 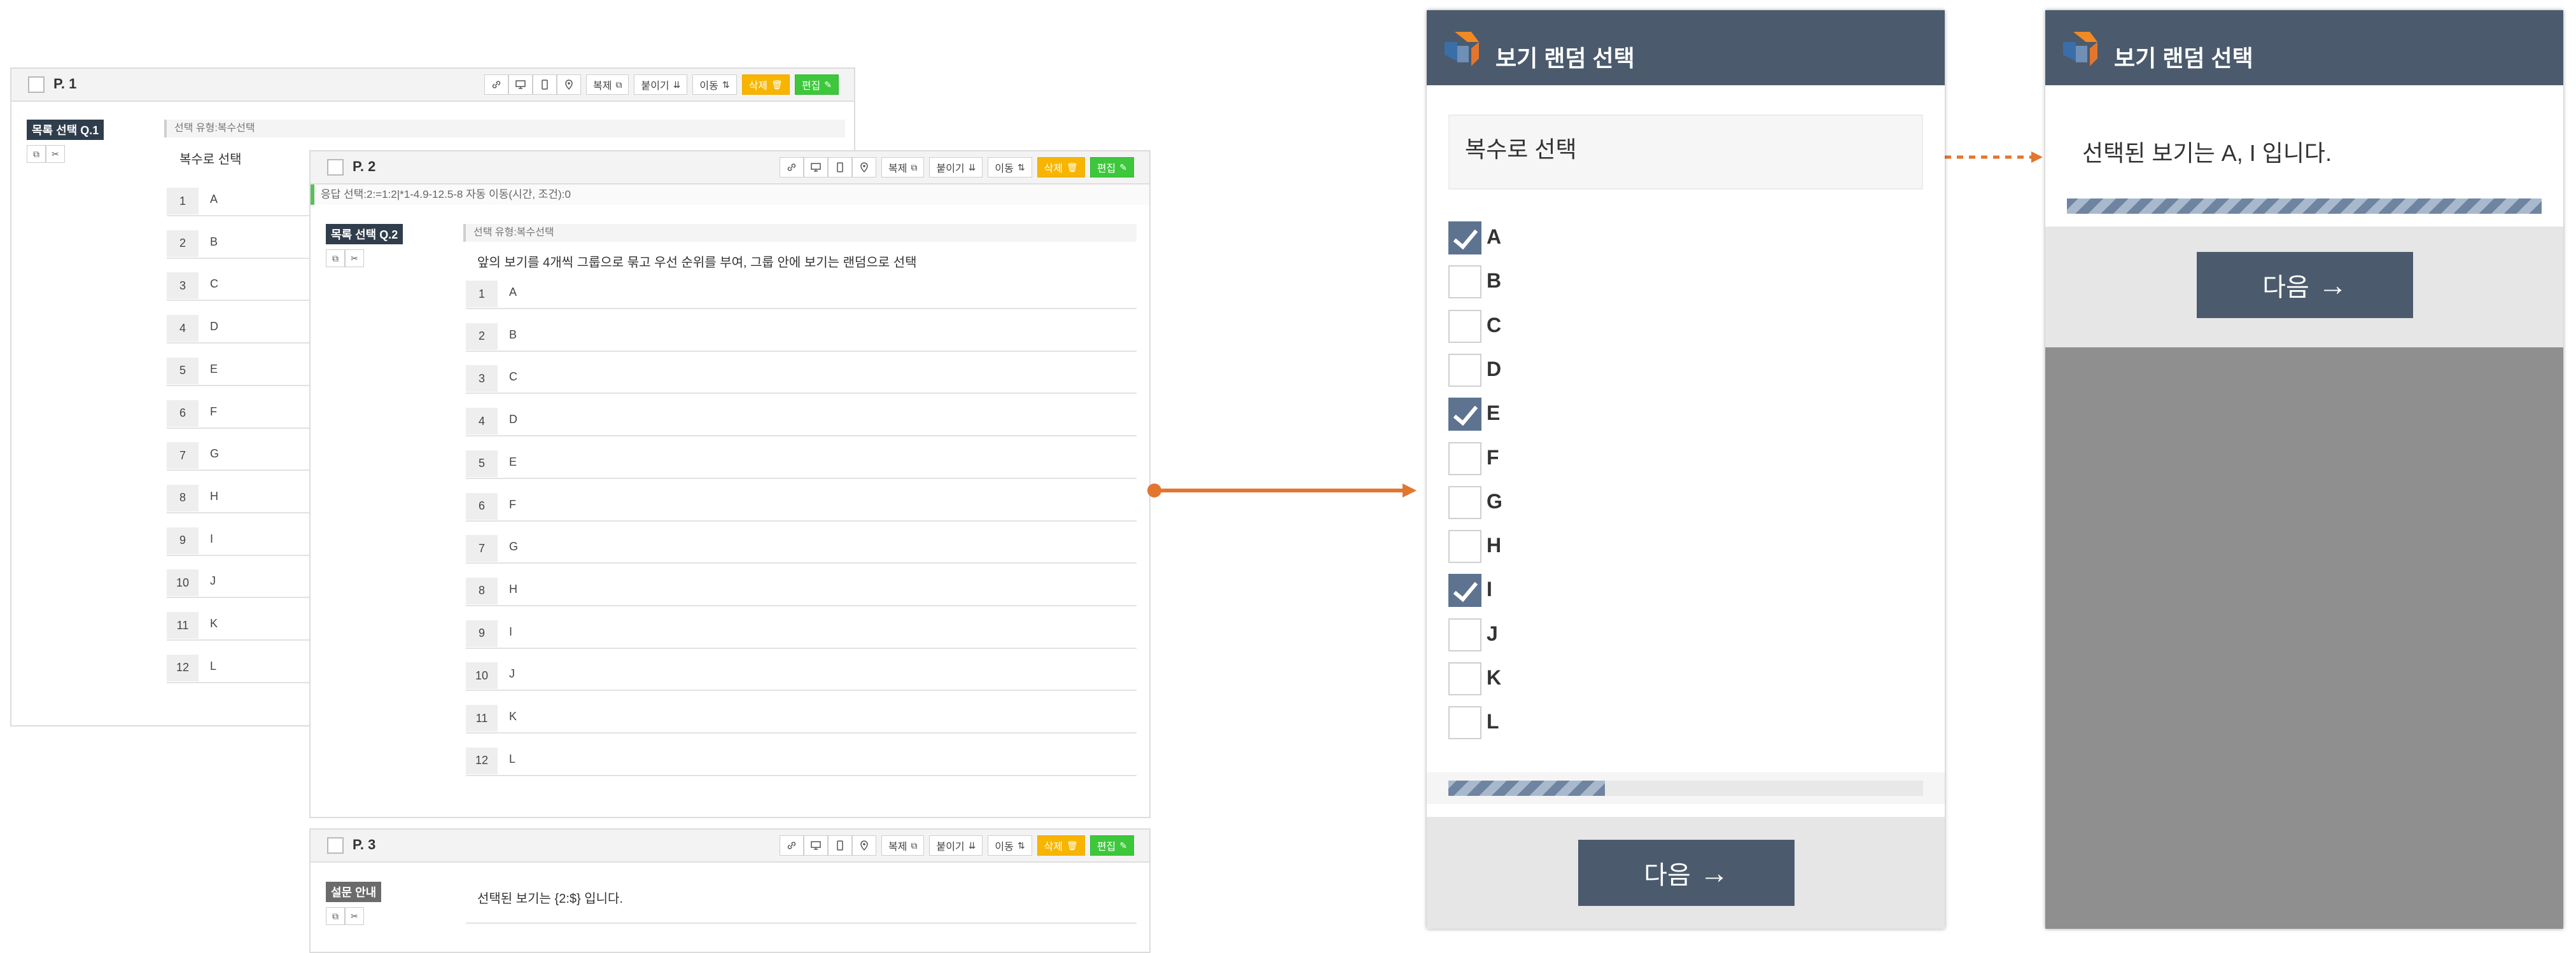 I want to click on question-box: 복수로 선택, so click(x=1685, y=152).